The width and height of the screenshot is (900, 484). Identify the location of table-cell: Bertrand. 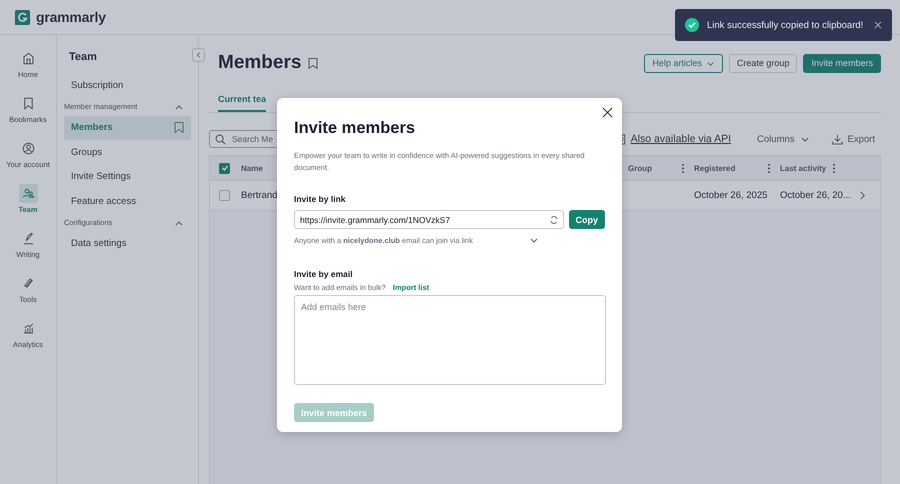
(259, 195).